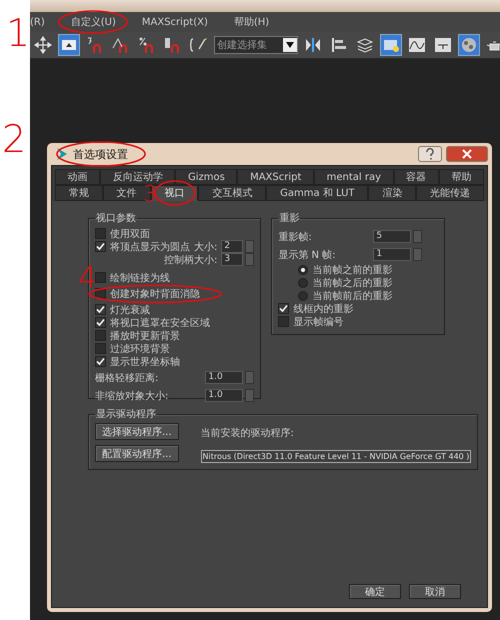  Describe the element at coordinates (206, 177) in the screenshot. I see `tab: Gizmos` at that location.